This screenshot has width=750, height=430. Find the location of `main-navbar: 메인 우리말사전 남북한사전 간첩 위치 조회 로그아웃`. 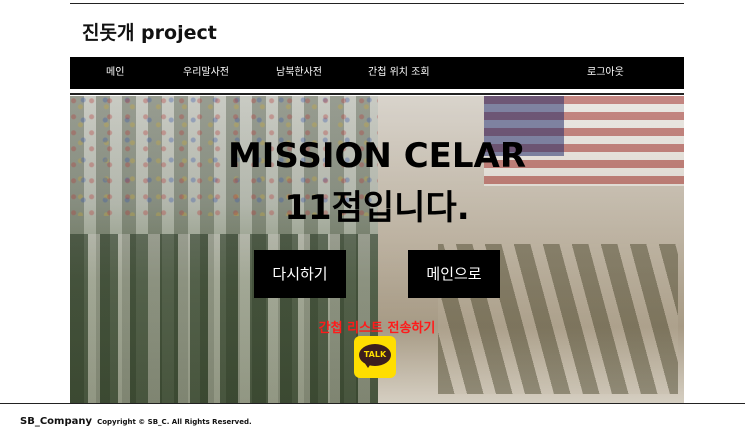

main-navbar: 메인 우리말사전 남북한사전 간첩 위치 조회 로그아웃 is located at coordinates (377, 73).